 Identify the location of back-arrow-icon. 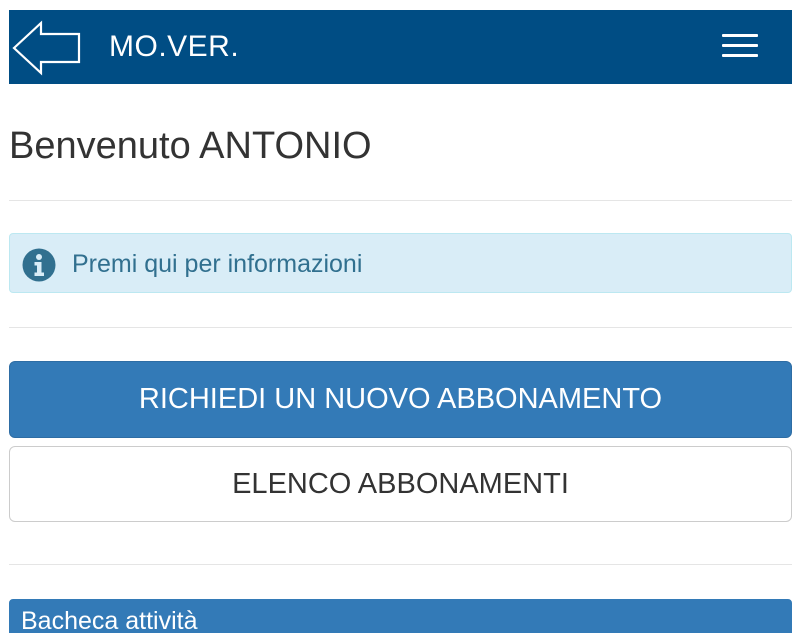
(47, 48).